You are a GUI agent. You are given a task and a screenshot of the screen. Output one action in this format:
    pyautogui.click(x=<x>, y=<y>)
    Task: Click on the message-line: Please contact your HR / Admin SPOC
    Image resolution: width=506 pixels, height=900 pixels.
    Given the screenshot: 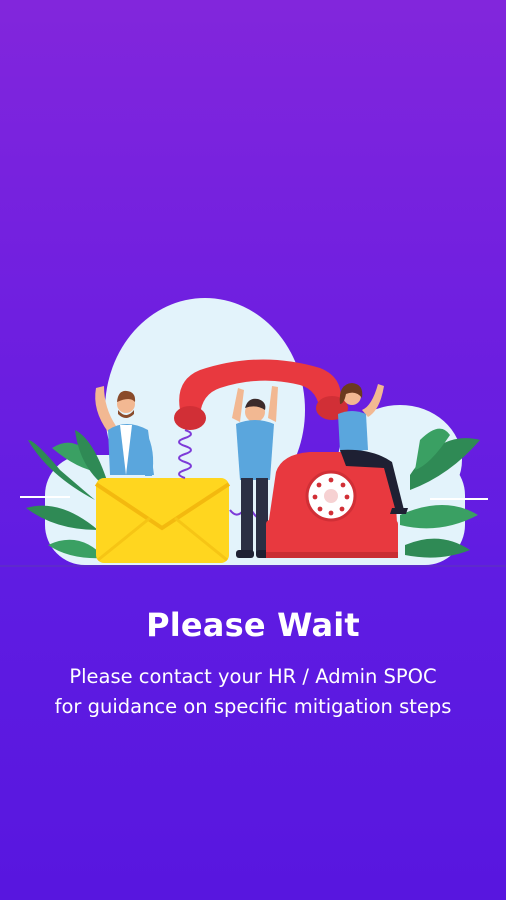 What is the action you would take?
    pyautogui.click(x=253, y=676)
    